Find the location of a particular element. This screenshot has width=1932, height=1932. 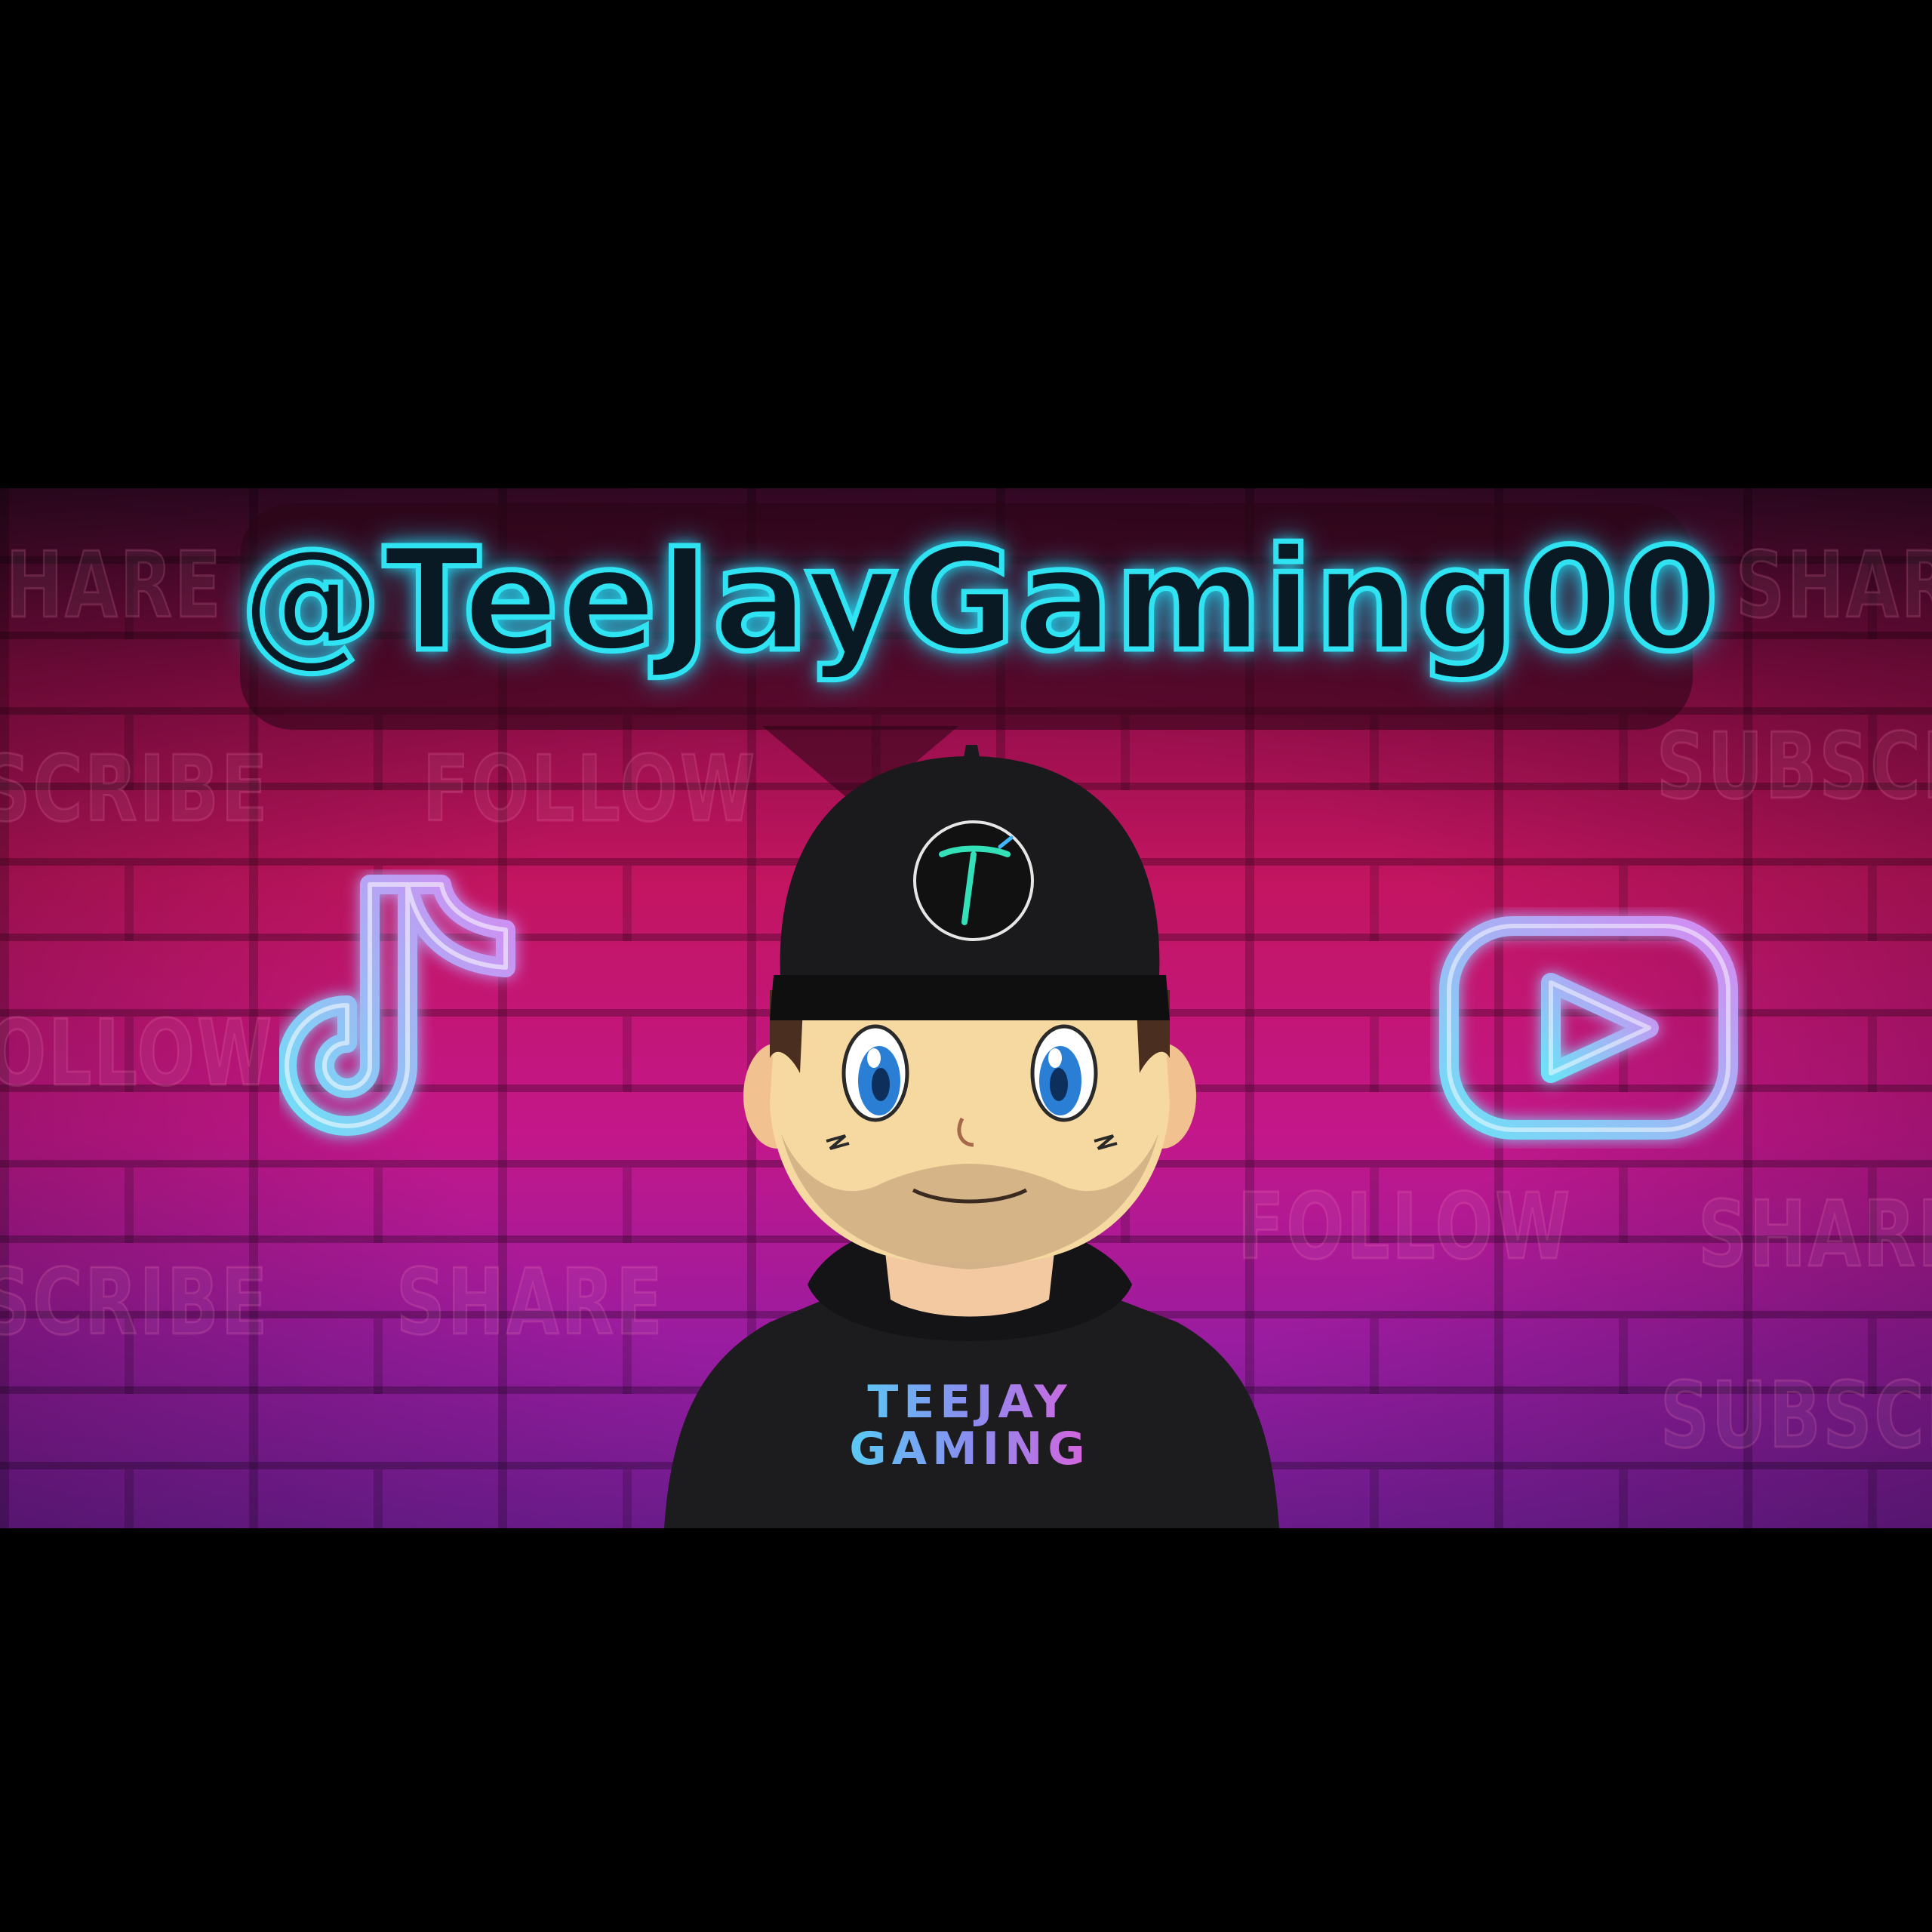

hoodie-logo-line-1: TEEJAY is located at coordinates (969, 1402).